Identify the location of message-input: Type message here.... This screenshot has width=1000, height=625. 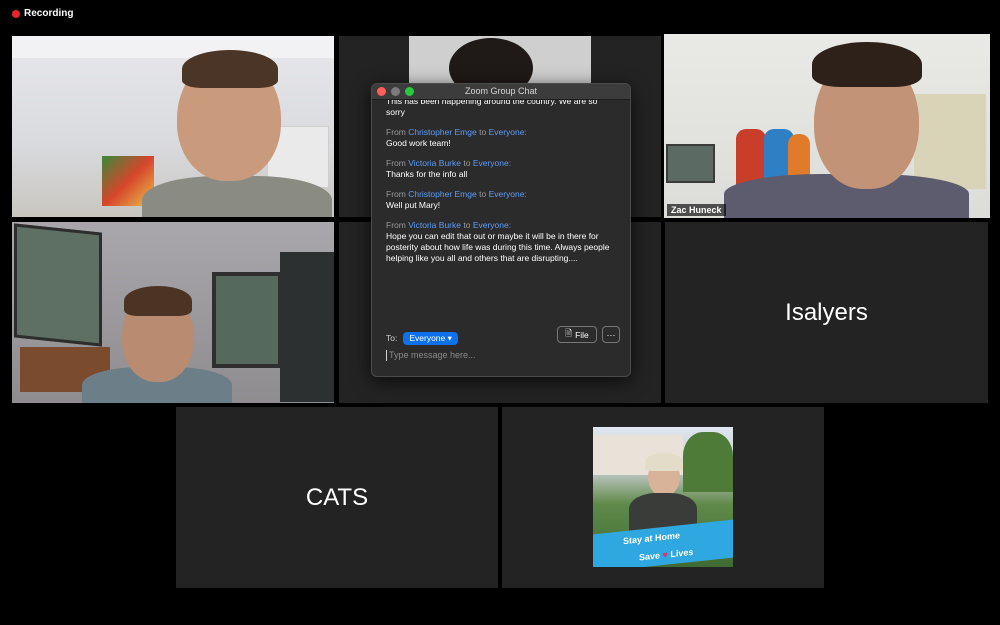
(503, 355).